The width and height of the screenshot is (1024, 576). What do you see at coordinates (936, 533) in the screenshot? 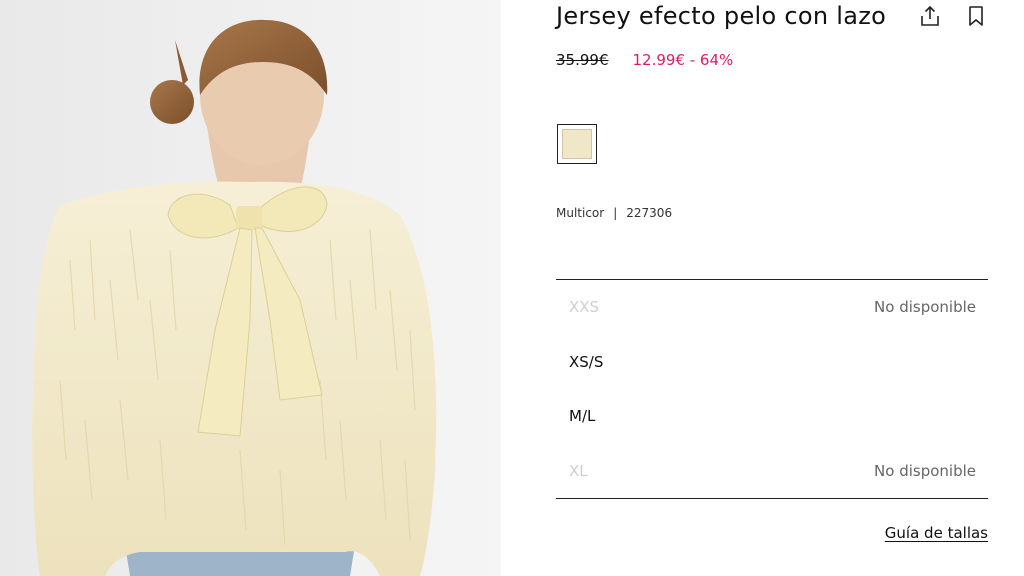
I see `size-guide-link: Guía de tallas` at bounding box center [936, 533].